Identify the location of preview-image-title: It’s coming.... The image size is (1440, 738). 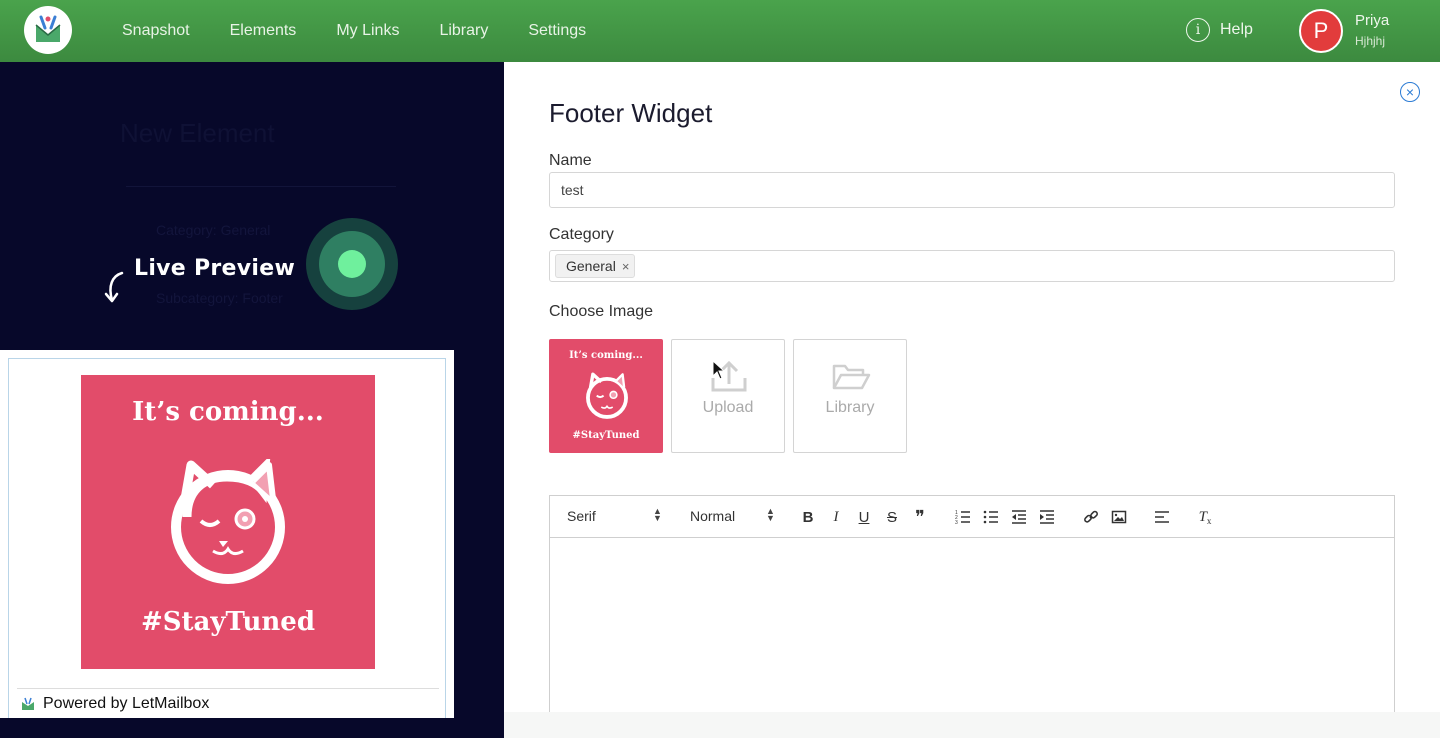
(228, 412).